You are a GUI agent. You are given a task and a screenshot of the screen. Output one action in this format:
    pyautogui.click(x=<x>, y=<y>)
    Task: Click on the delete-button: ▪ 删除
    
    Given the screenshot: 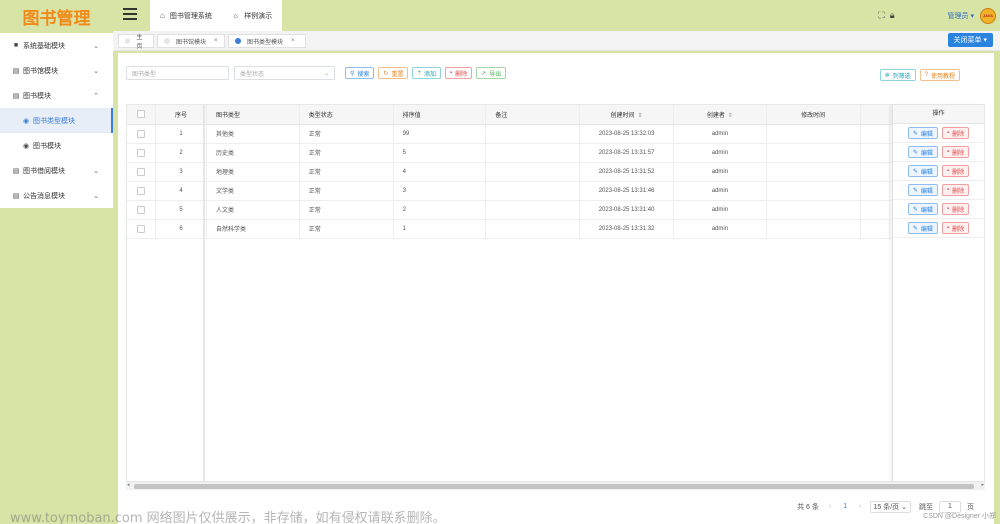 What is the action you would take?
    pyautogui.click(x=459, y=73)
    